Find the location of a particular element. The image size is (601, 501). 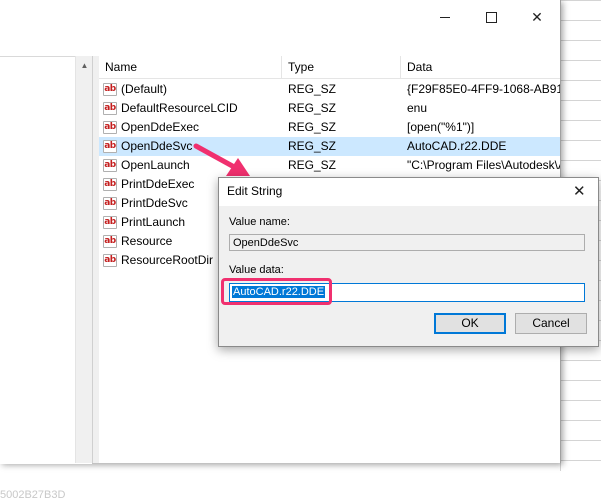

value-name-cell: ab OpenDdeSvc is located at coordinates (190, 146).